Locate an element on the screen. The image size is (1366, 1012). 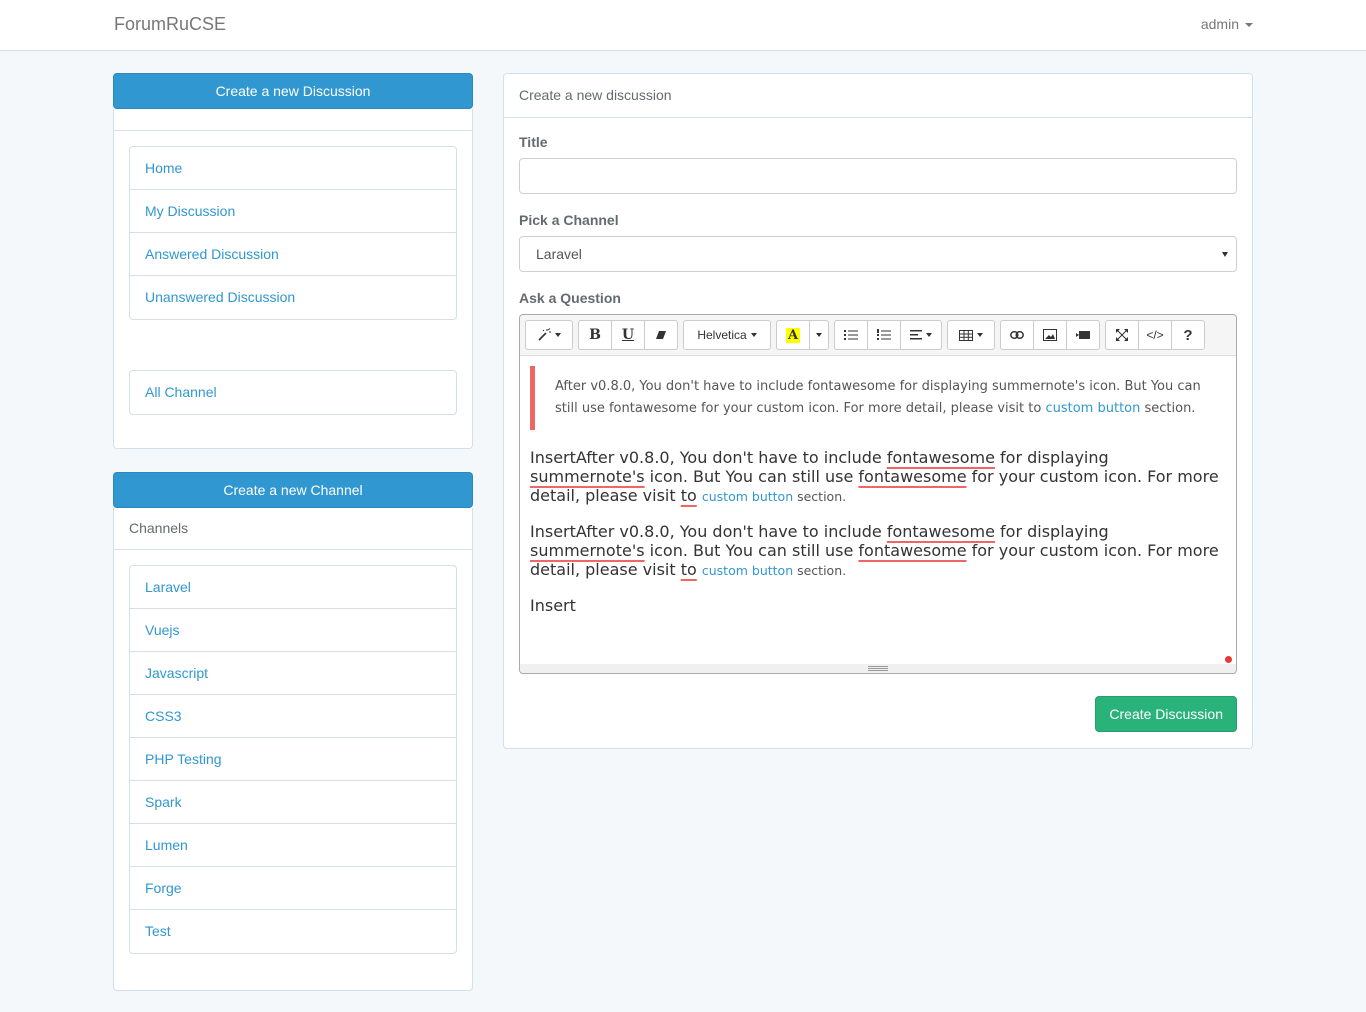
channel-item: PHP Testing is located at coordinates (293, 759).